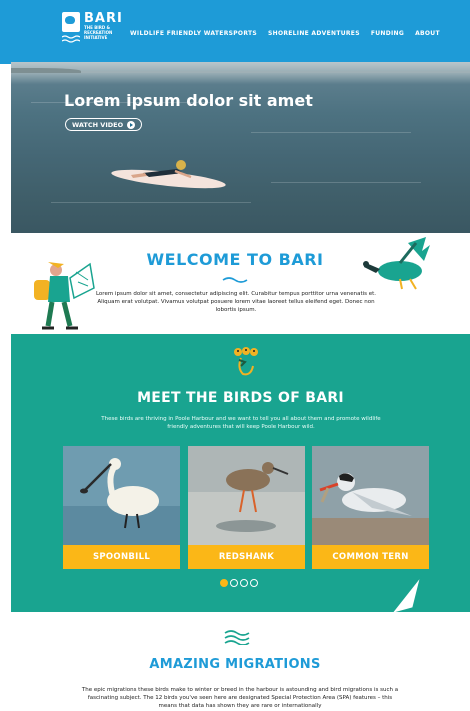 This screenshot has height=711, width=470. Describe the element at coordinates (237, 637) in the screenshot. I see `waves-divider-icon` at that location.